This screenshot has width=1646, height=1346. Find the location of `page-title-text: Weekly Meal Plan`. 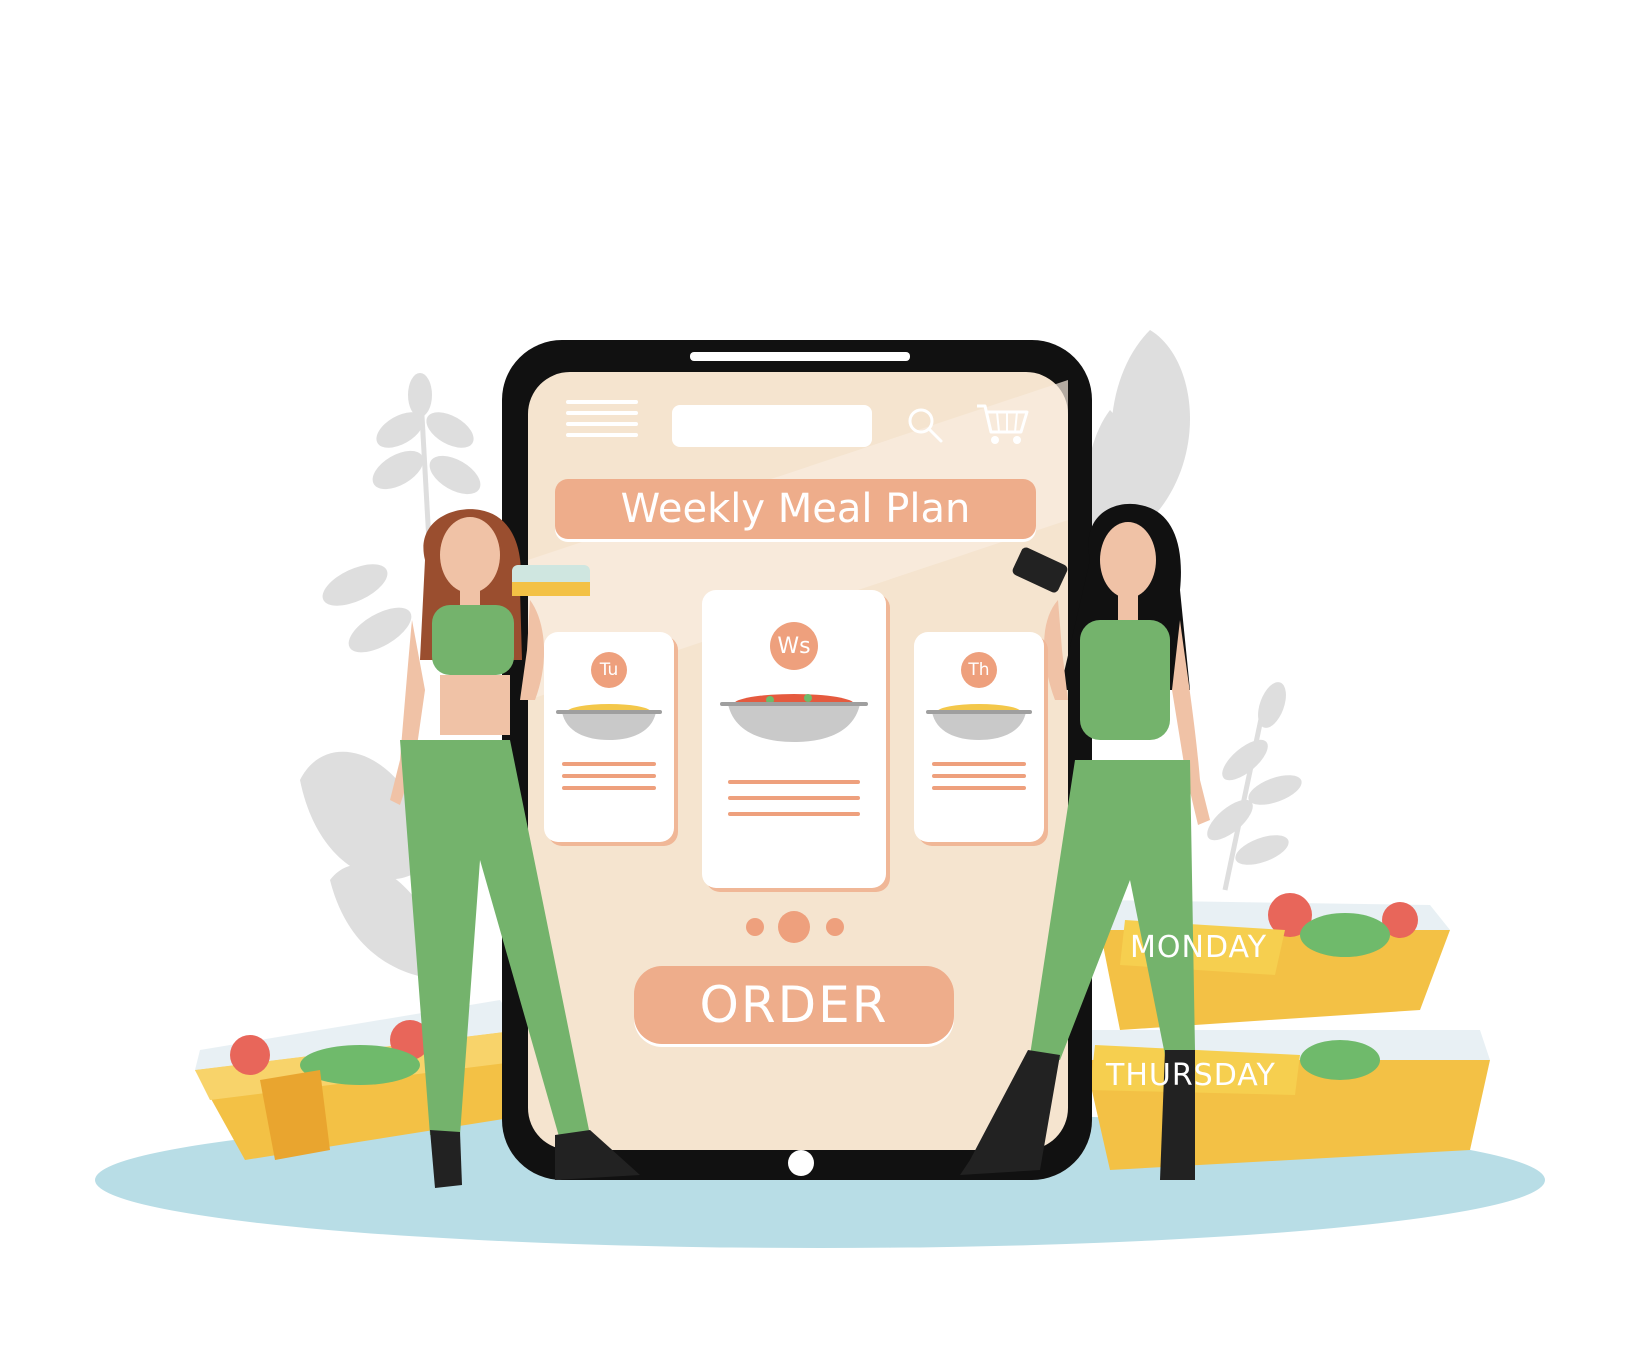

page-title-text: Weekly Meal Plan is located at coordinates (795, 509).